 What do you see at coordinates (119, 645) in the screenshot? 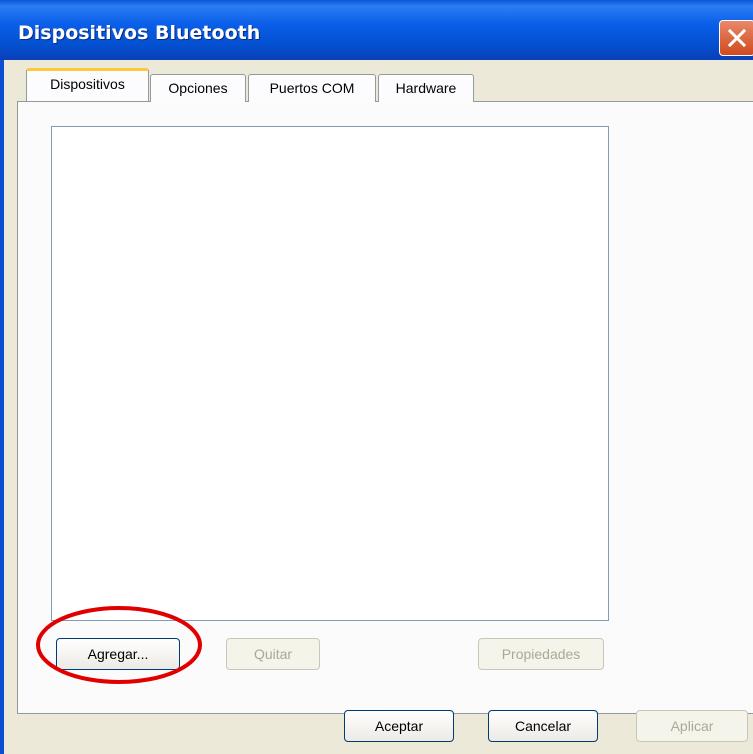
I see `highlight-ellipse` at bounding box center [119, 645].